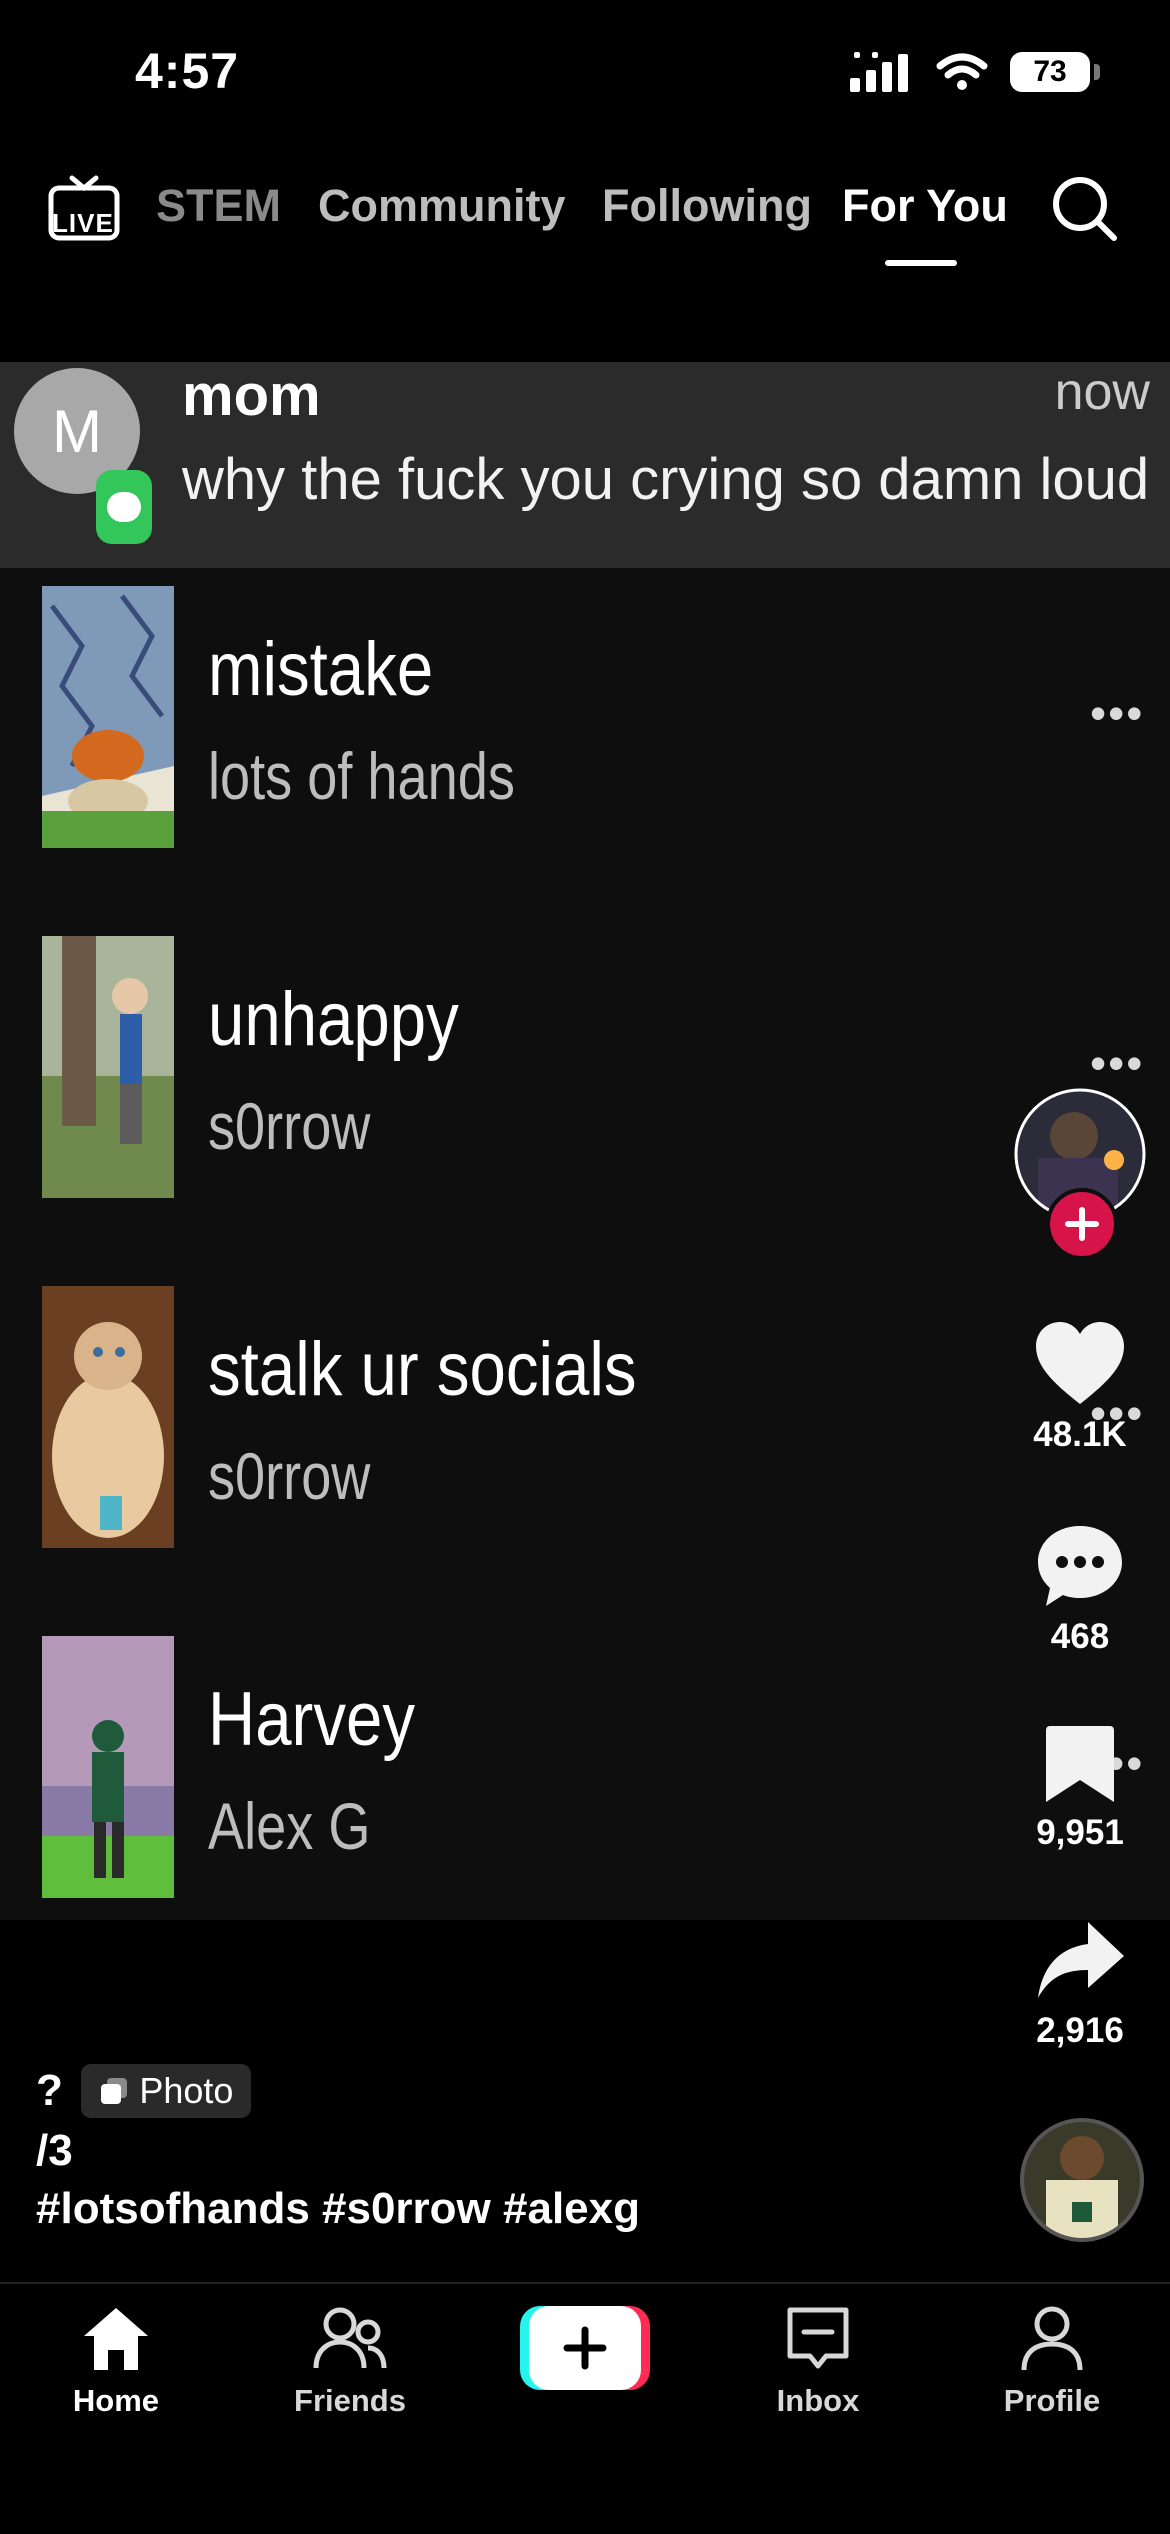 This screenshot has width=1170, height=2534. I want to click on bookmark-button: 9,951, so click(1080, 1787).